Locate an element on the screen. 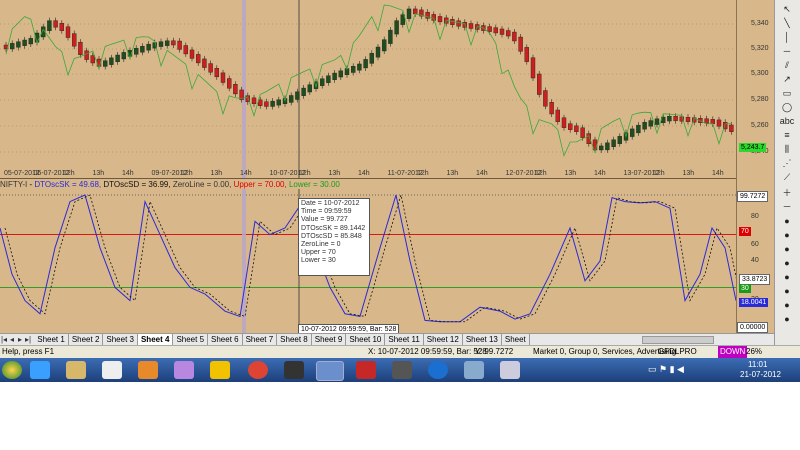  zero-label: ZeroLine = 0.00, is located at coordinates (202, 184).